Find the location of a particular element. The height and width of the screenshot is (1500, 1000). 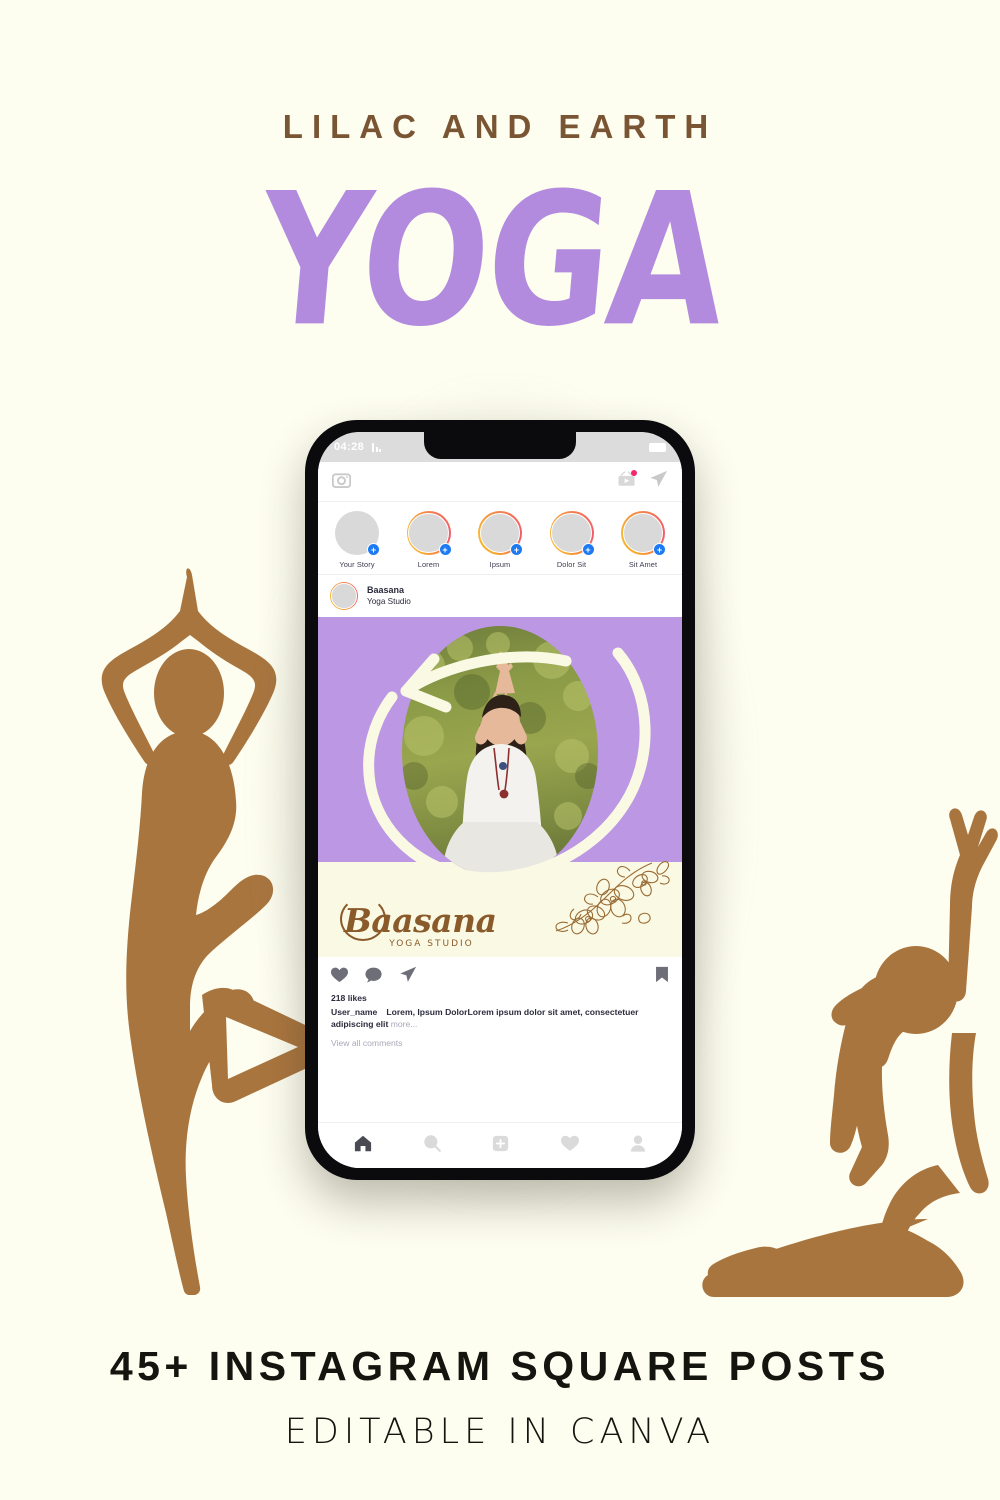

story-label: Lorem is located at coordinates (428, 564).